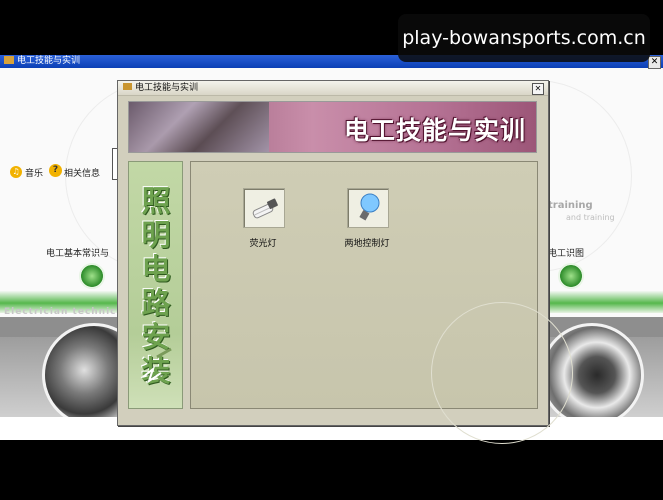 This screenshot has width=663, height=500. Describe the element at coordinates (570, 205) in the screenshot. I see `training-text: training` at that location.